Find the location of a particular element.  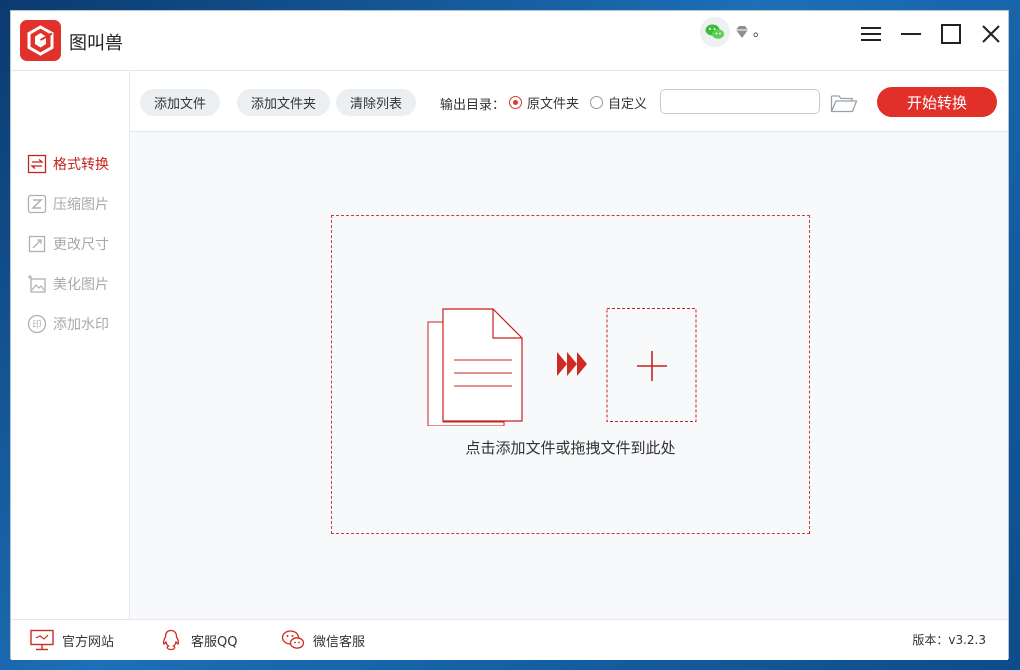

wechat-icon is located at coordinates (293, 640).